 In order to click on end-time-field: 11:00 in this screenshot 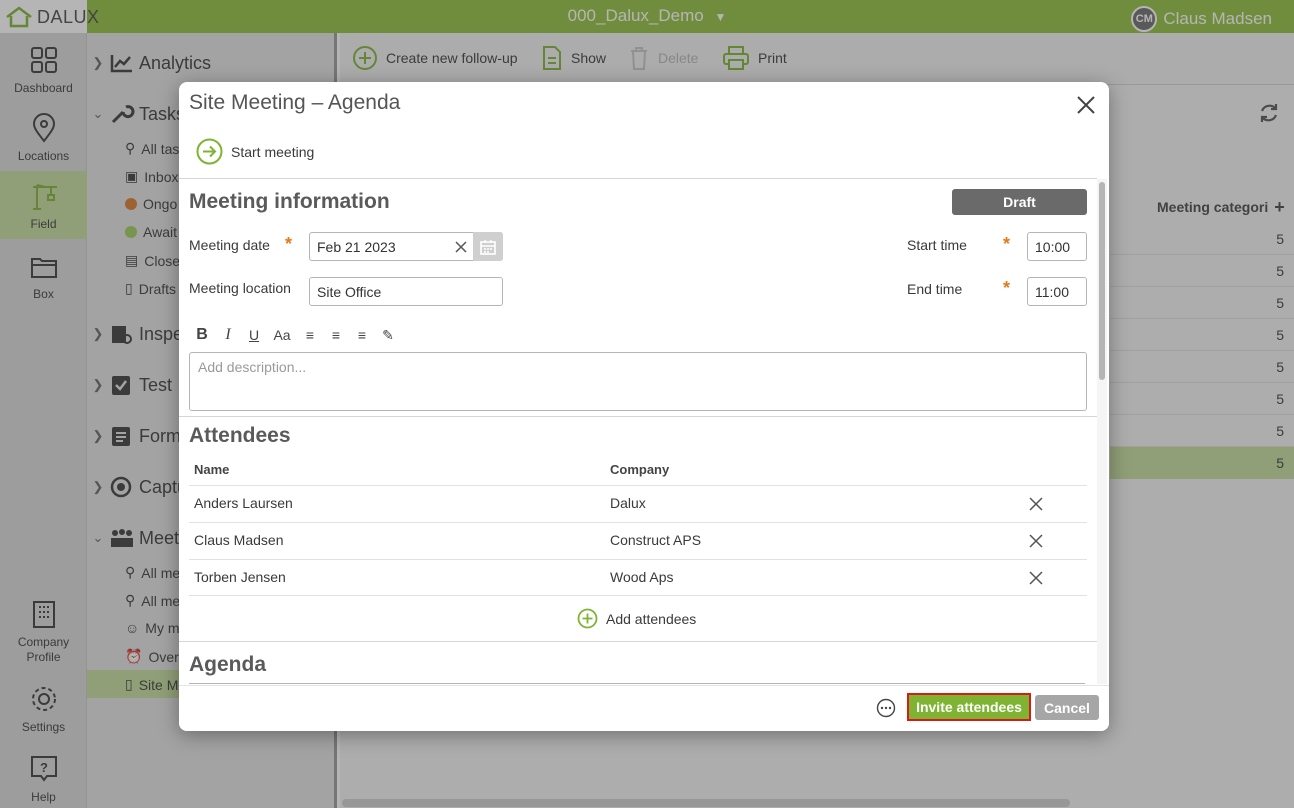, I will do `click(1057, 291)`.